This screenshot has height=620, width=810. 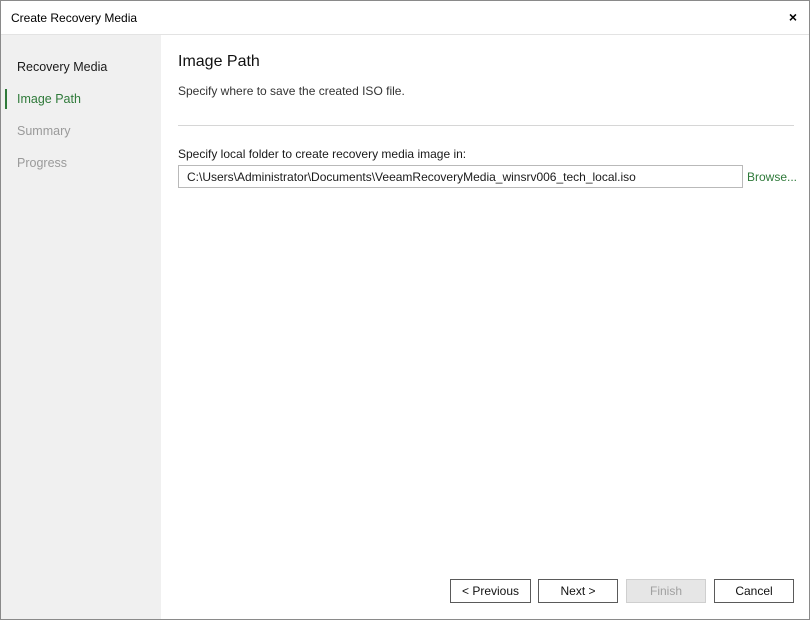 What do you see at coordinates (81, 131) in the screenshot?
I see `step-summary: Summary` at bounding box center [81, 131].